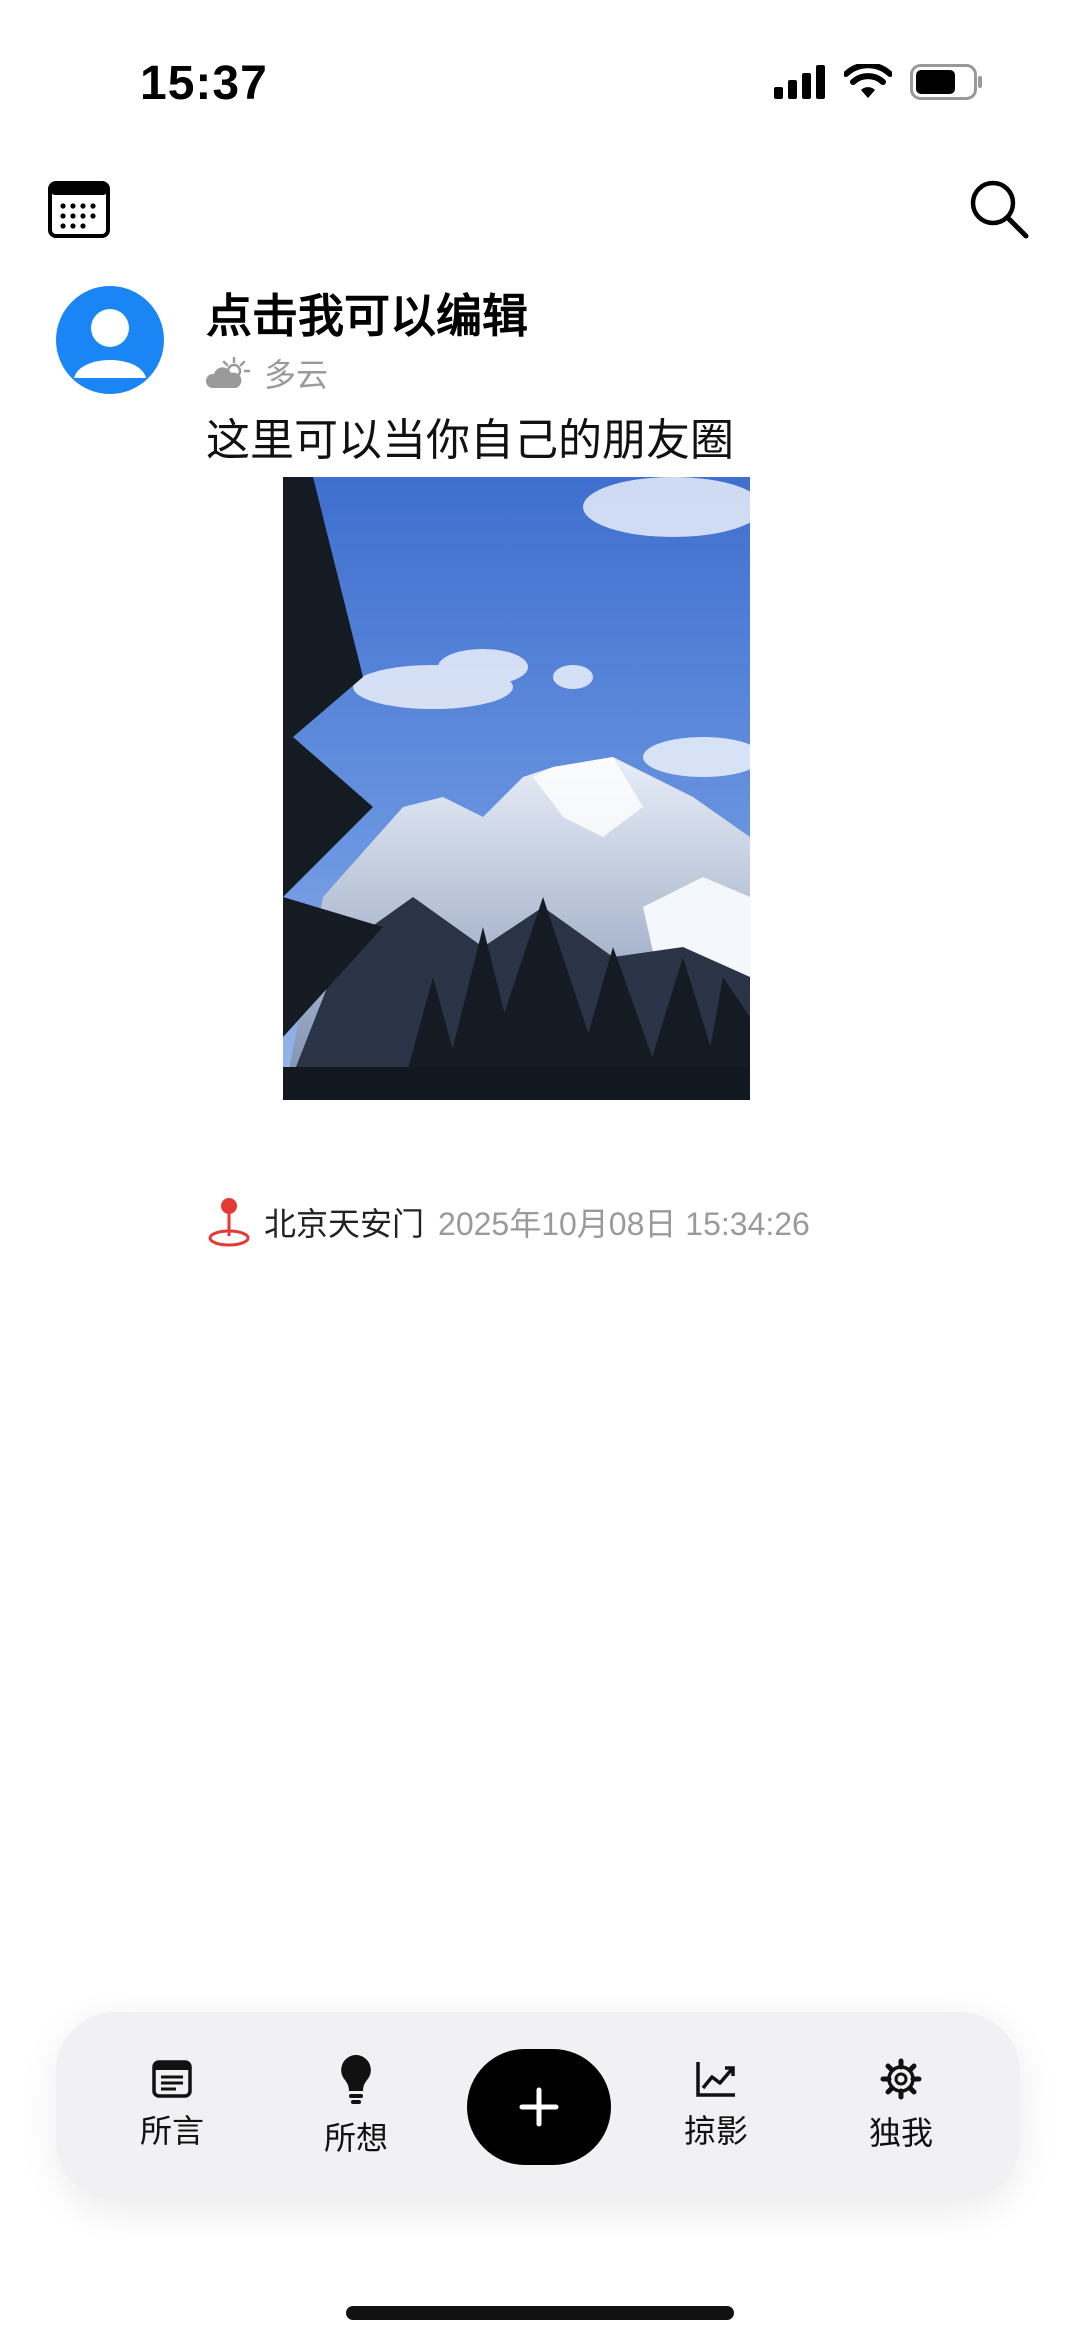 This screenshot has width=1080, height=2348. What do you see at coordinates (204, 83) in the screenshot?
I see `status-time: 15:37` at bounding box center [204, 83].